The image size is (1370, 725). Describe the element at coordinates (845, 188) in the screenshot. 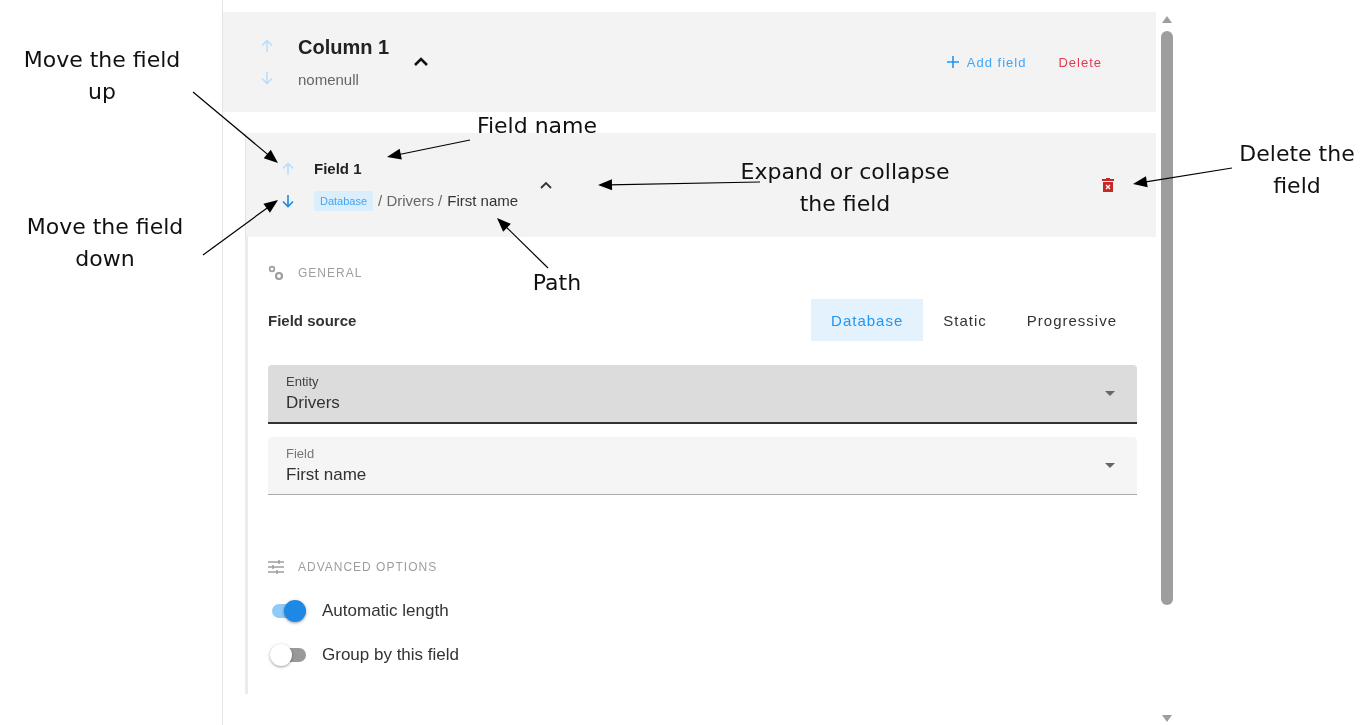

I see `annotation-label: Expand or collapse the field` at that location.